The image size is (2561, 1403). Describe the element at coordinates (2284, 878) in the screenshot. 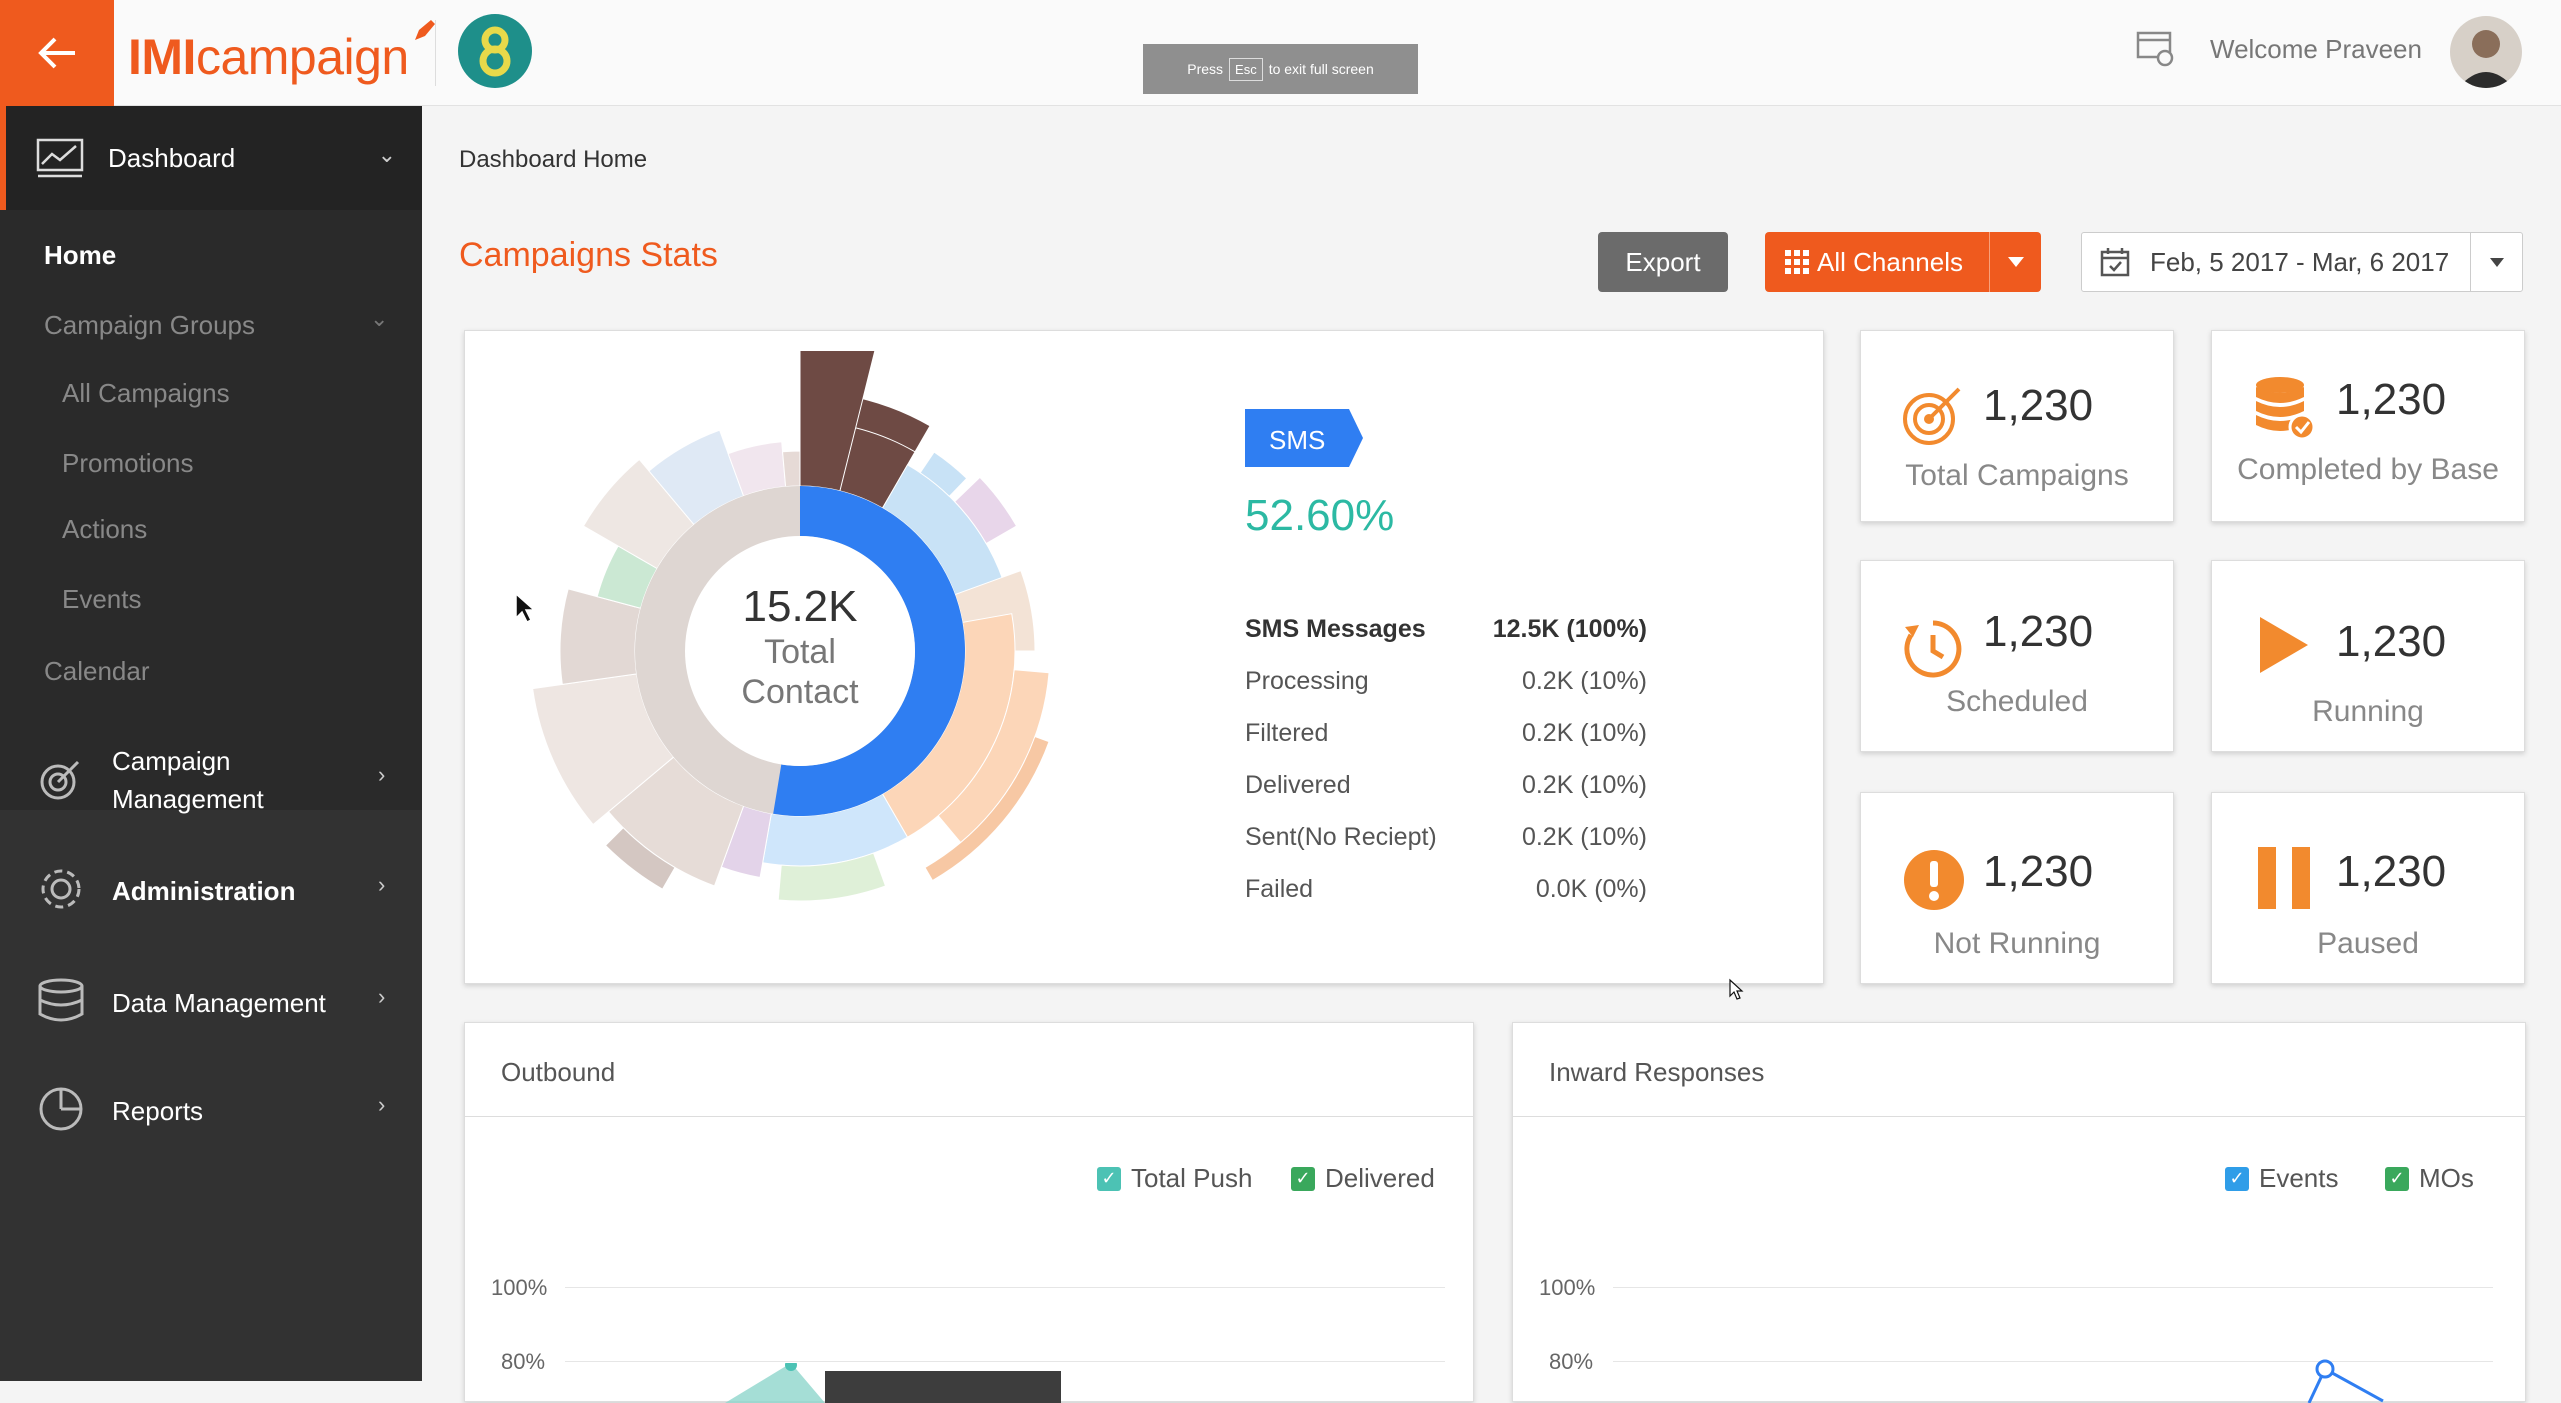

I see `pause-icon` at that location.